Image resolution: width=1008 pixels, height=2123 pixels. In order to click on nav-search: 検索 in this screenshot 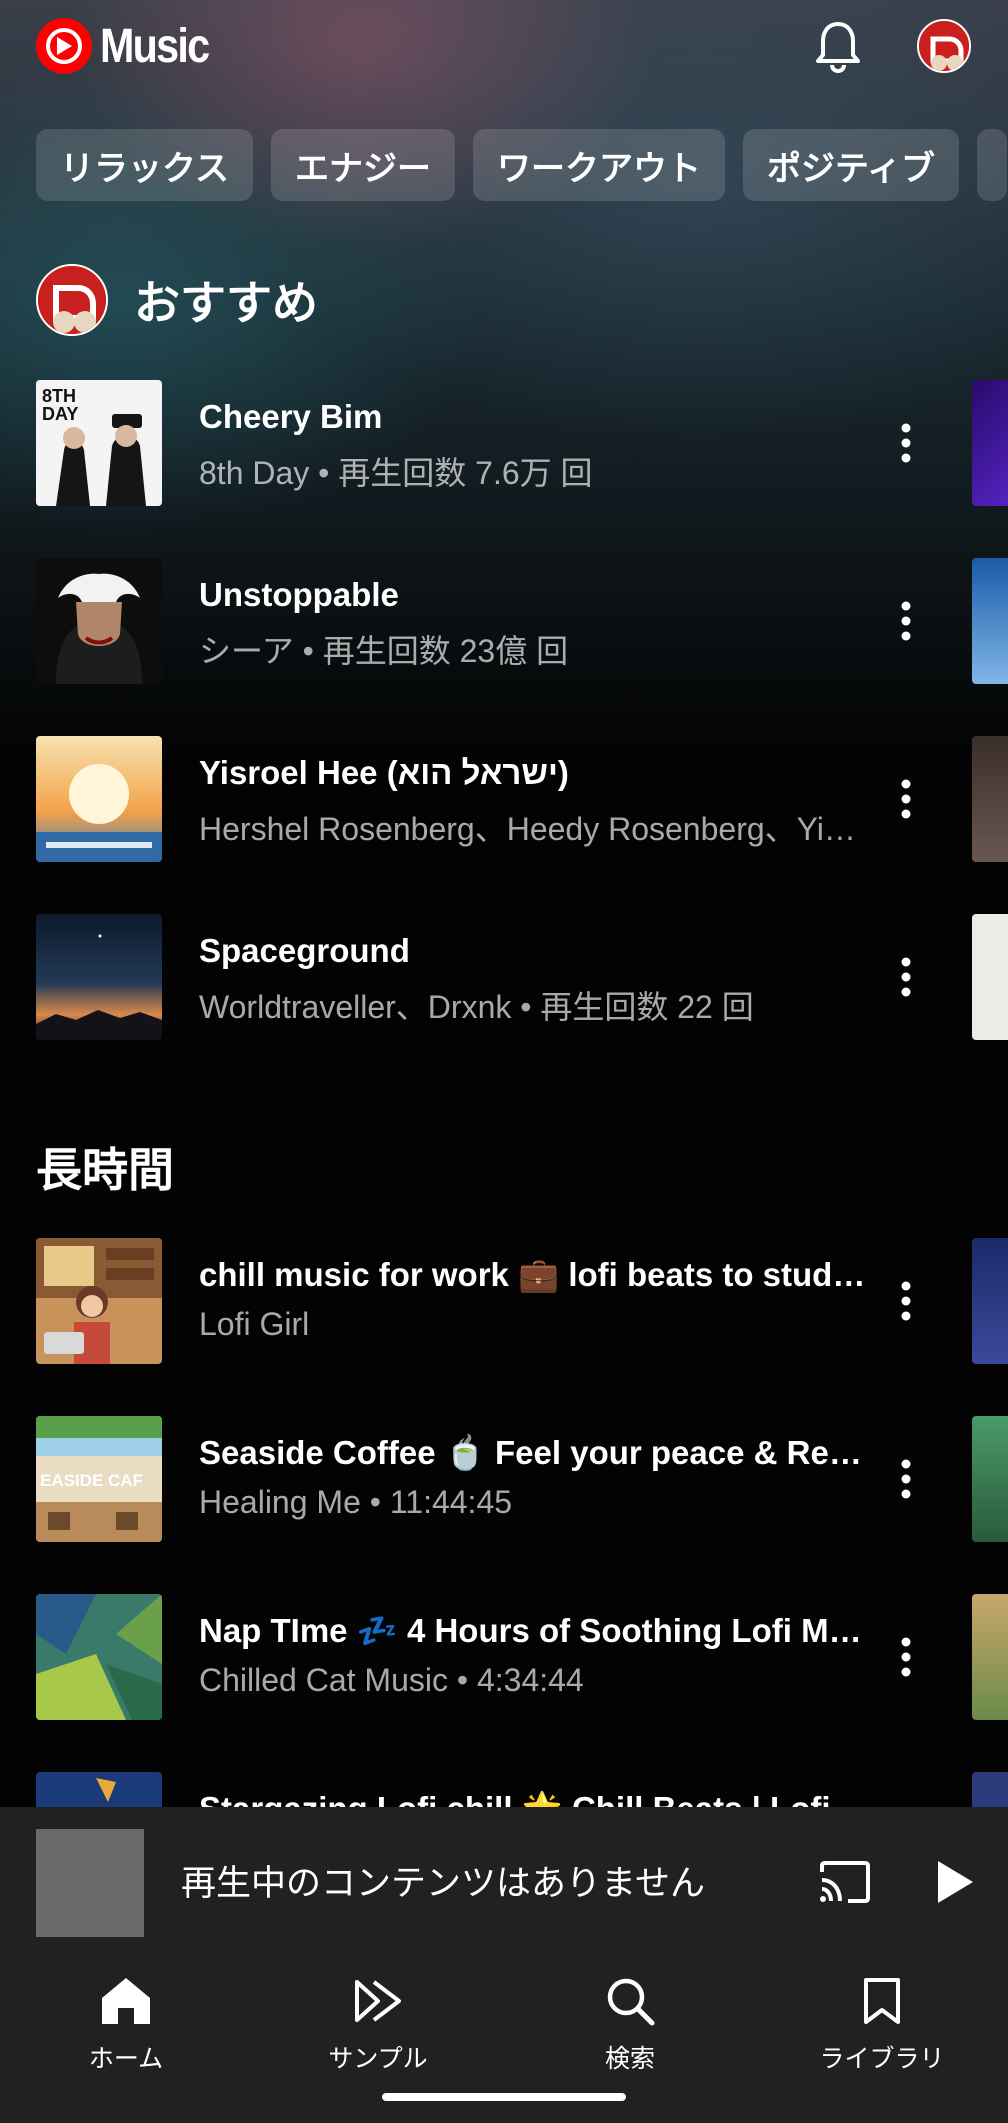, I will do `click(630, 2026)`.